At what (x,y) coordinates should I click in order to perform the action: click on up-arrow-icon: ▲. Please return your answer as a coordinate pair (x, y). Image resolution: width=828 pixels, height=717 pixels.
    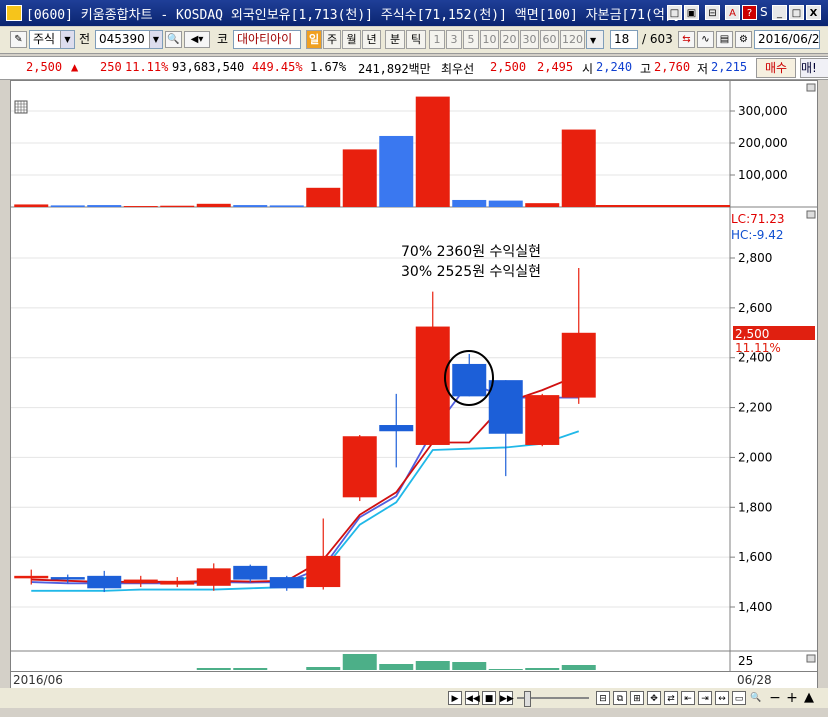
    Looking at the image, I should click on (75, 67).